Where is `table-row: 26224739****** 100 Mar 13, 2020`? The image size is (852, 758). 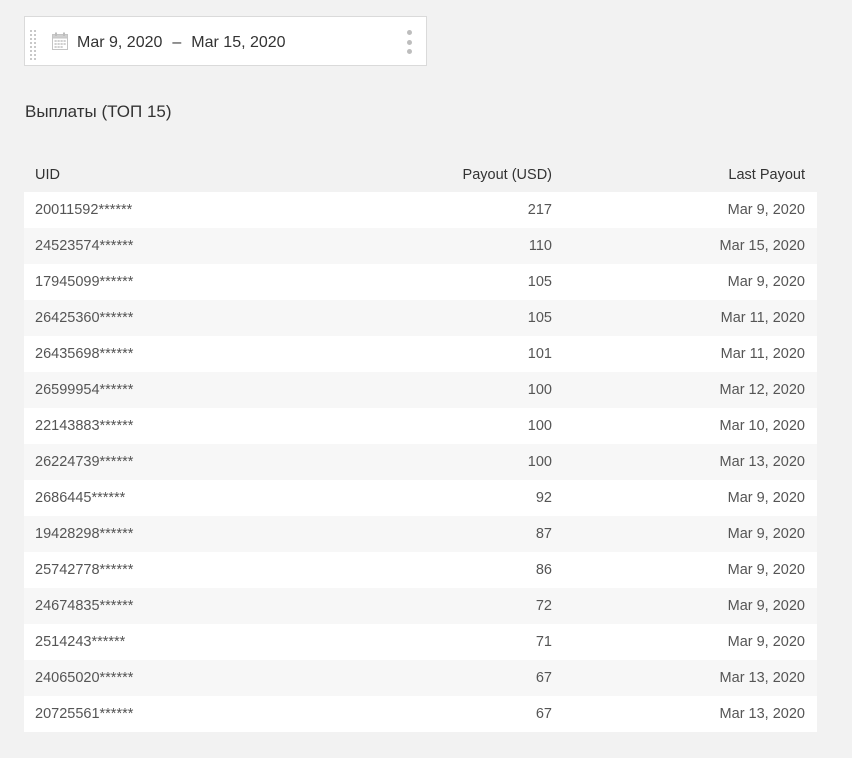
table-row: 26224739****** 100 Mar 13, 2020 is located at coordinates (420, 462).